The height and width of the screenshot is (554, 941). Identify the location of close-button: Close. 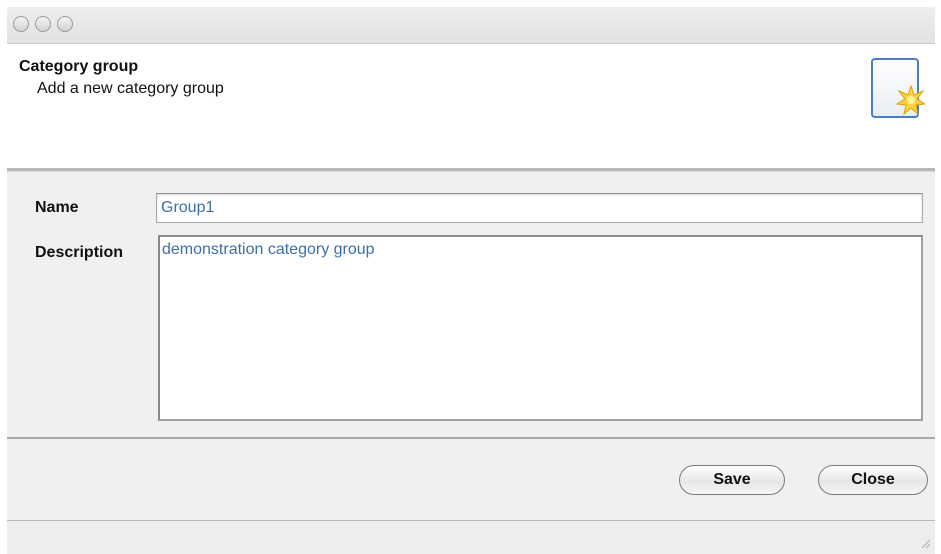
(873, 480).